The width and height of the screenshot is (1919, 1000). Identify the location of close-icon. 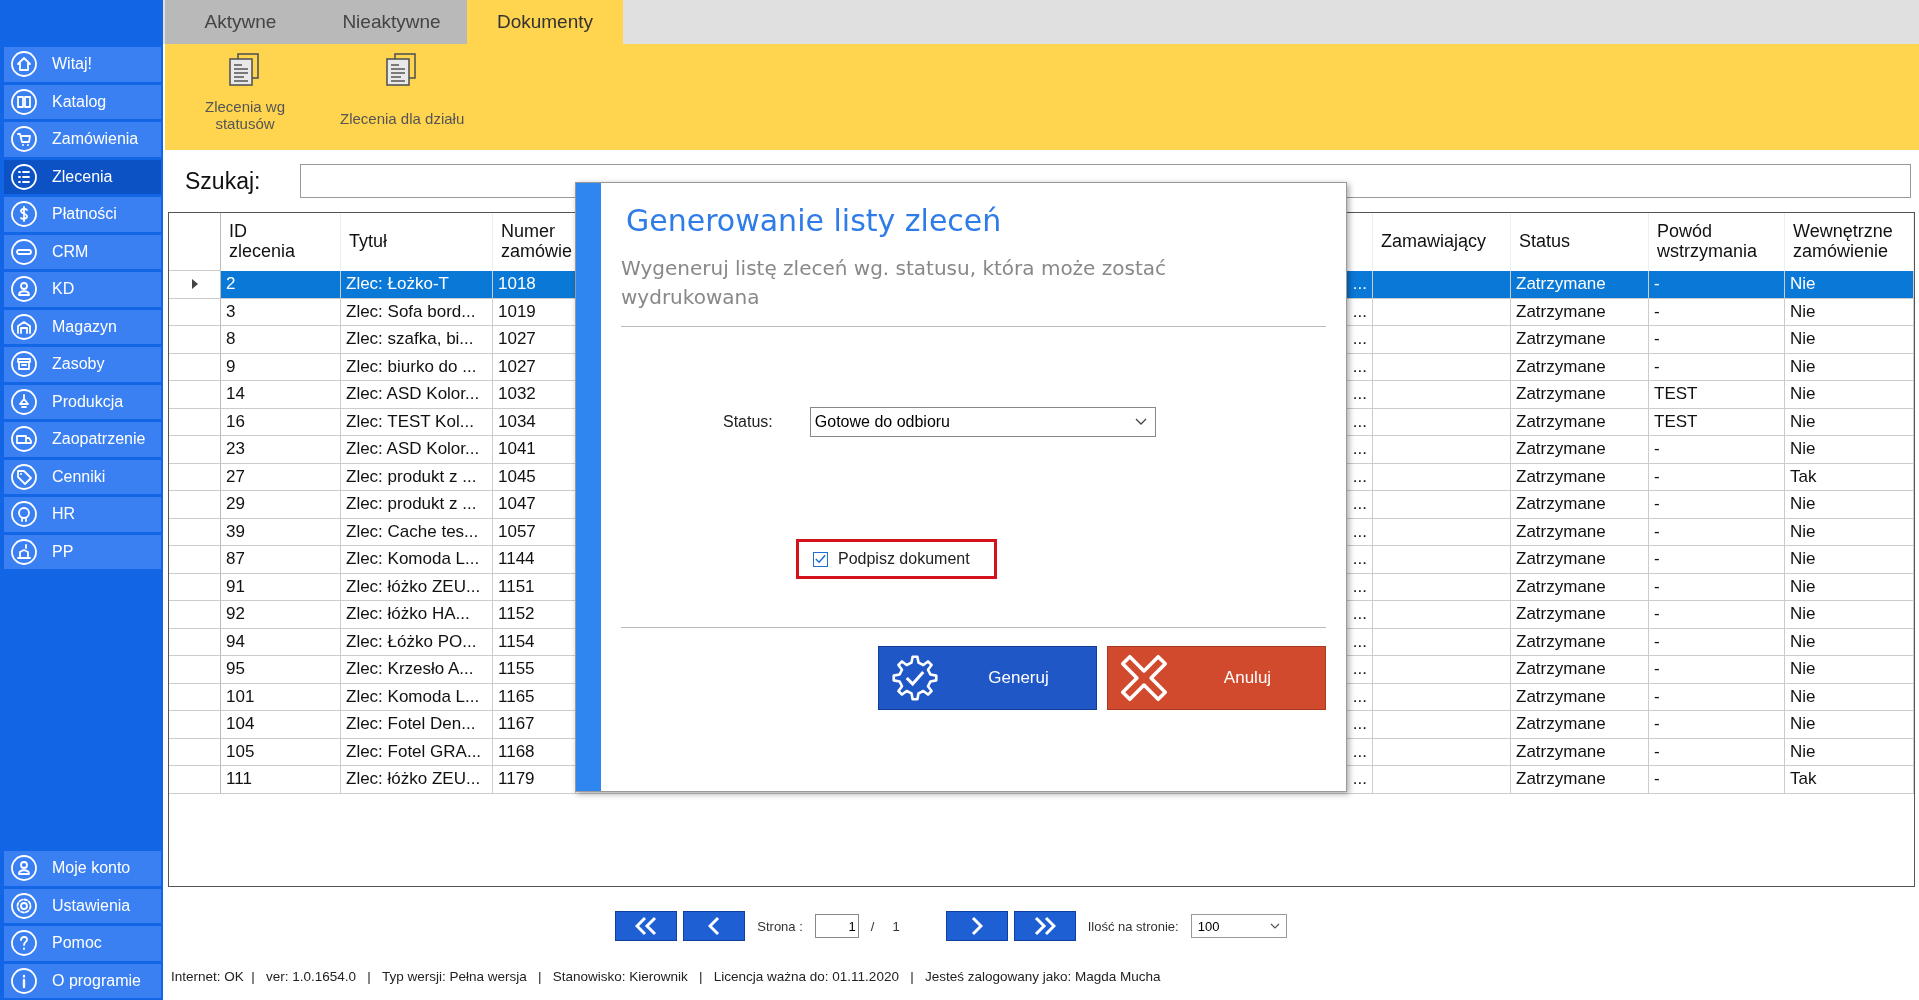
(1144, 678).